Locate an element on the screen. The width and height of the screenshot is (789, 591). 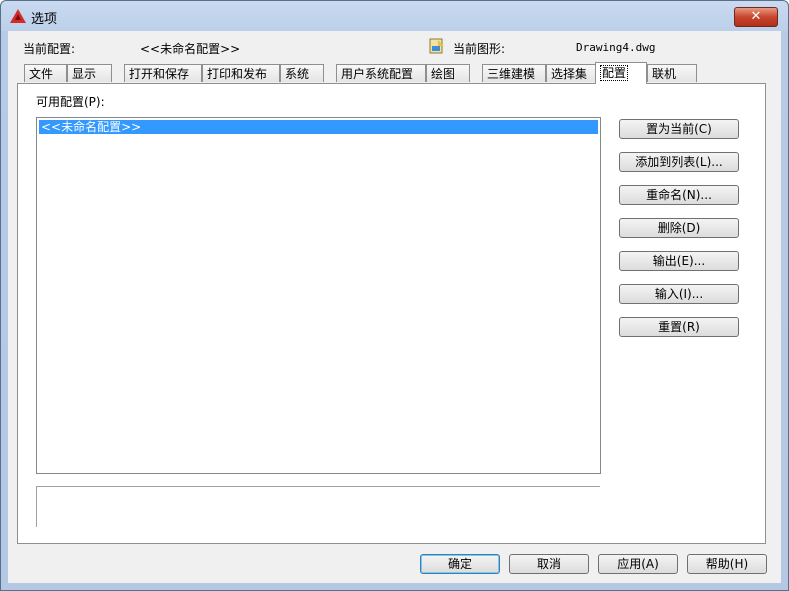
title-bar: 选项 ✕ is located at coordinates (394, 16).